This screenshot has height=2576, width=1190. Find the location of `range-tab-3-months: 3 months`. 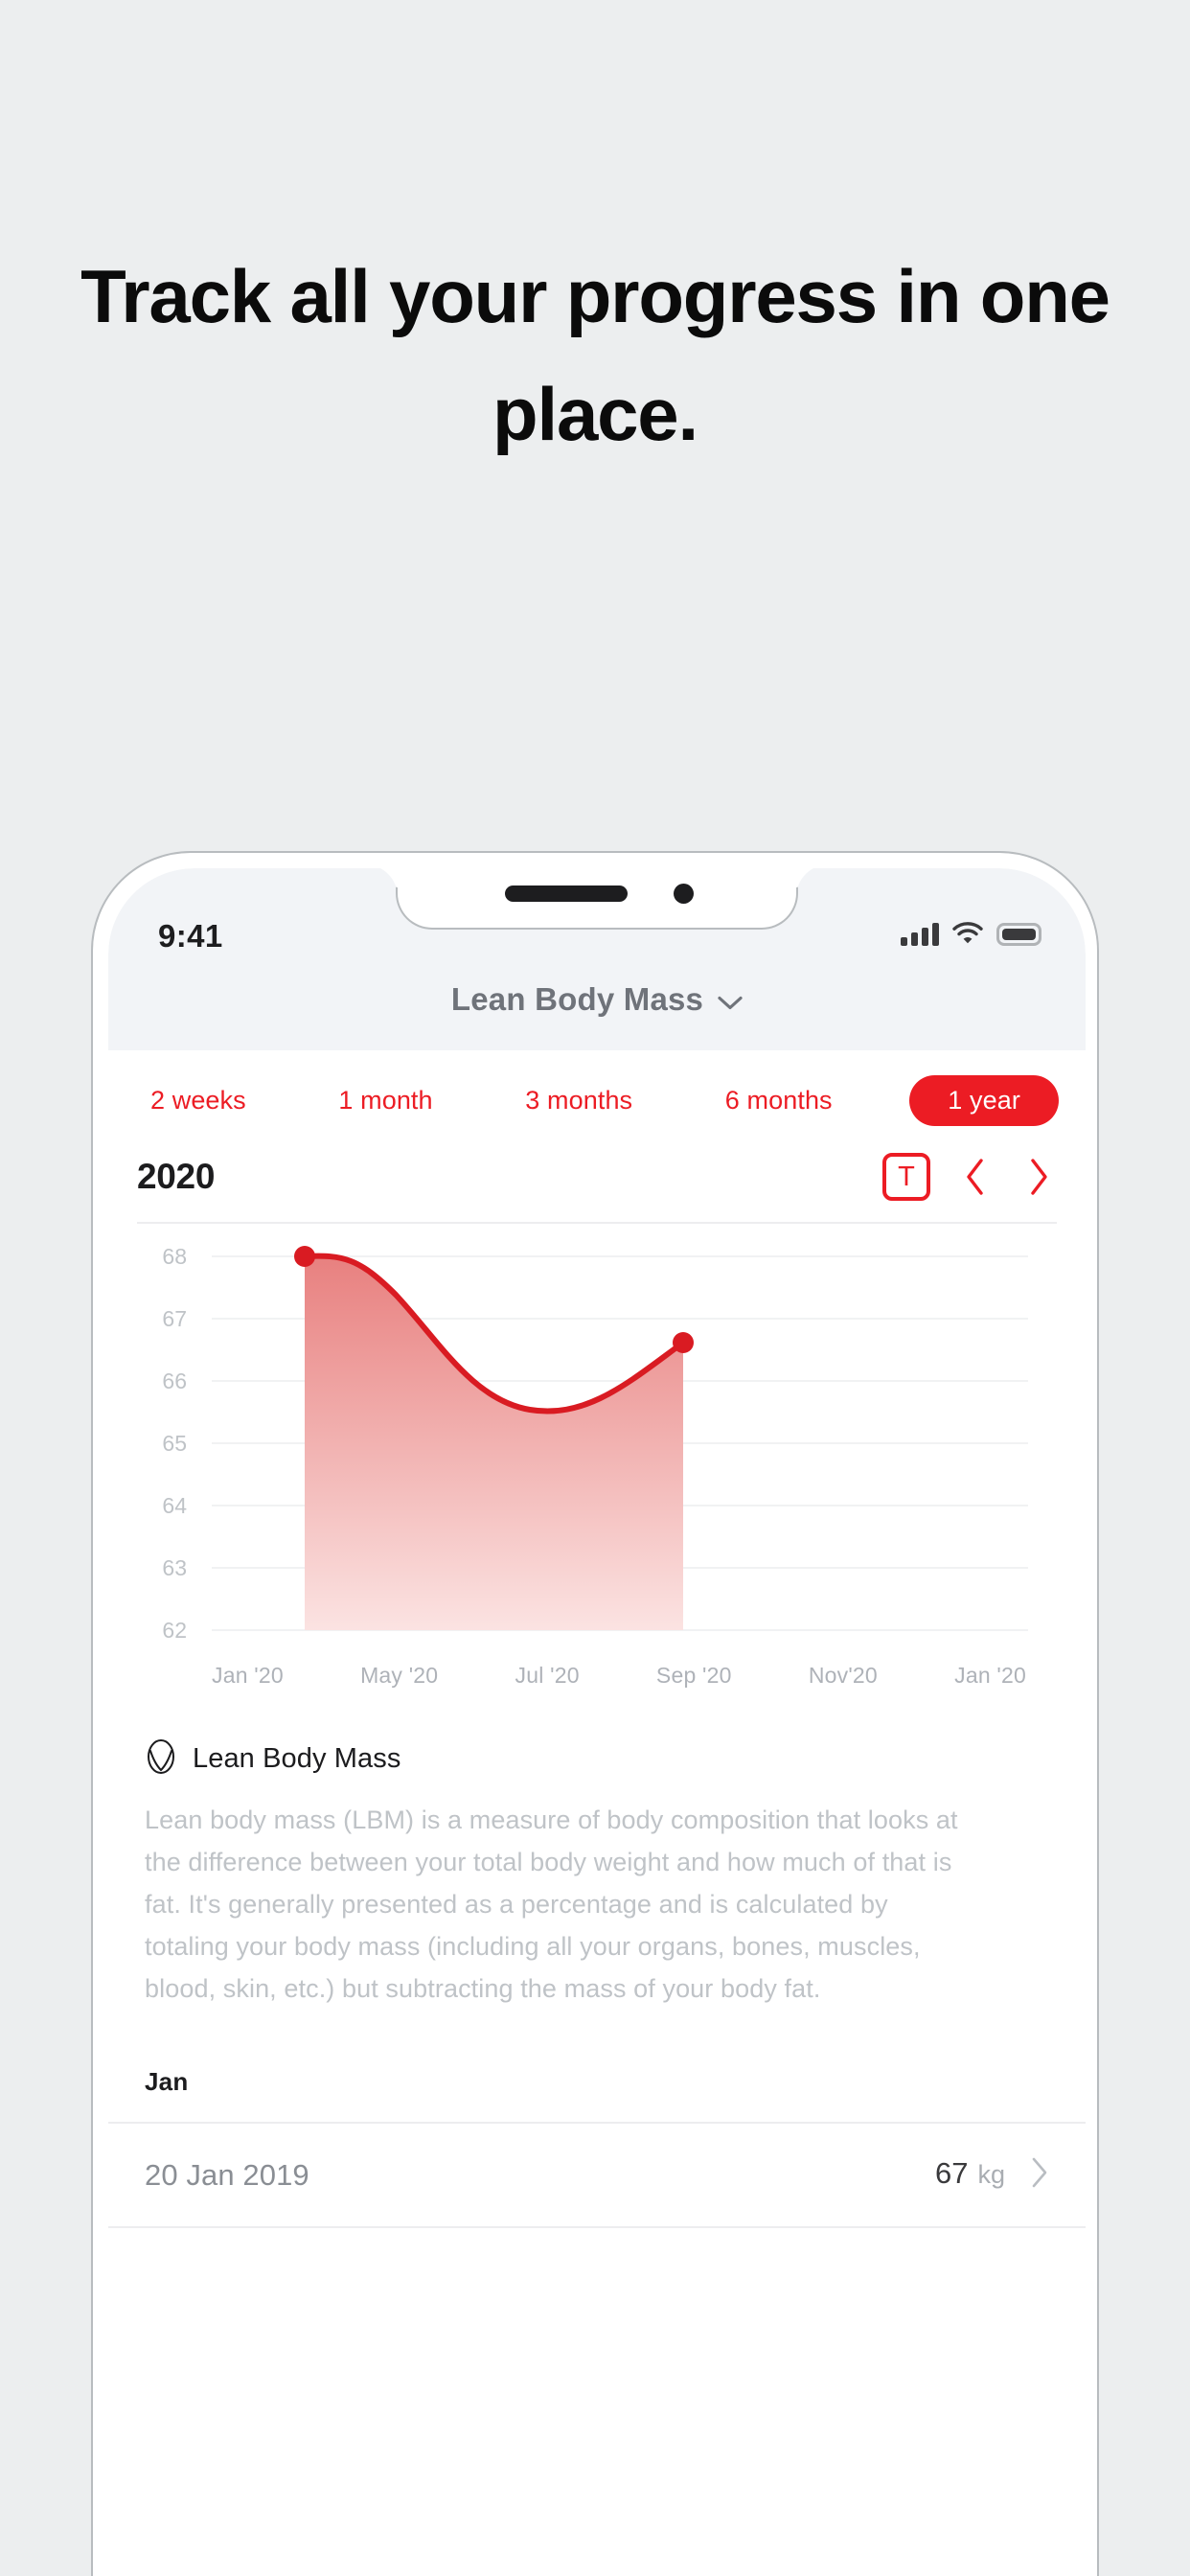

range-tab-3-months: 3 months is located at coordinates (579, 1100).